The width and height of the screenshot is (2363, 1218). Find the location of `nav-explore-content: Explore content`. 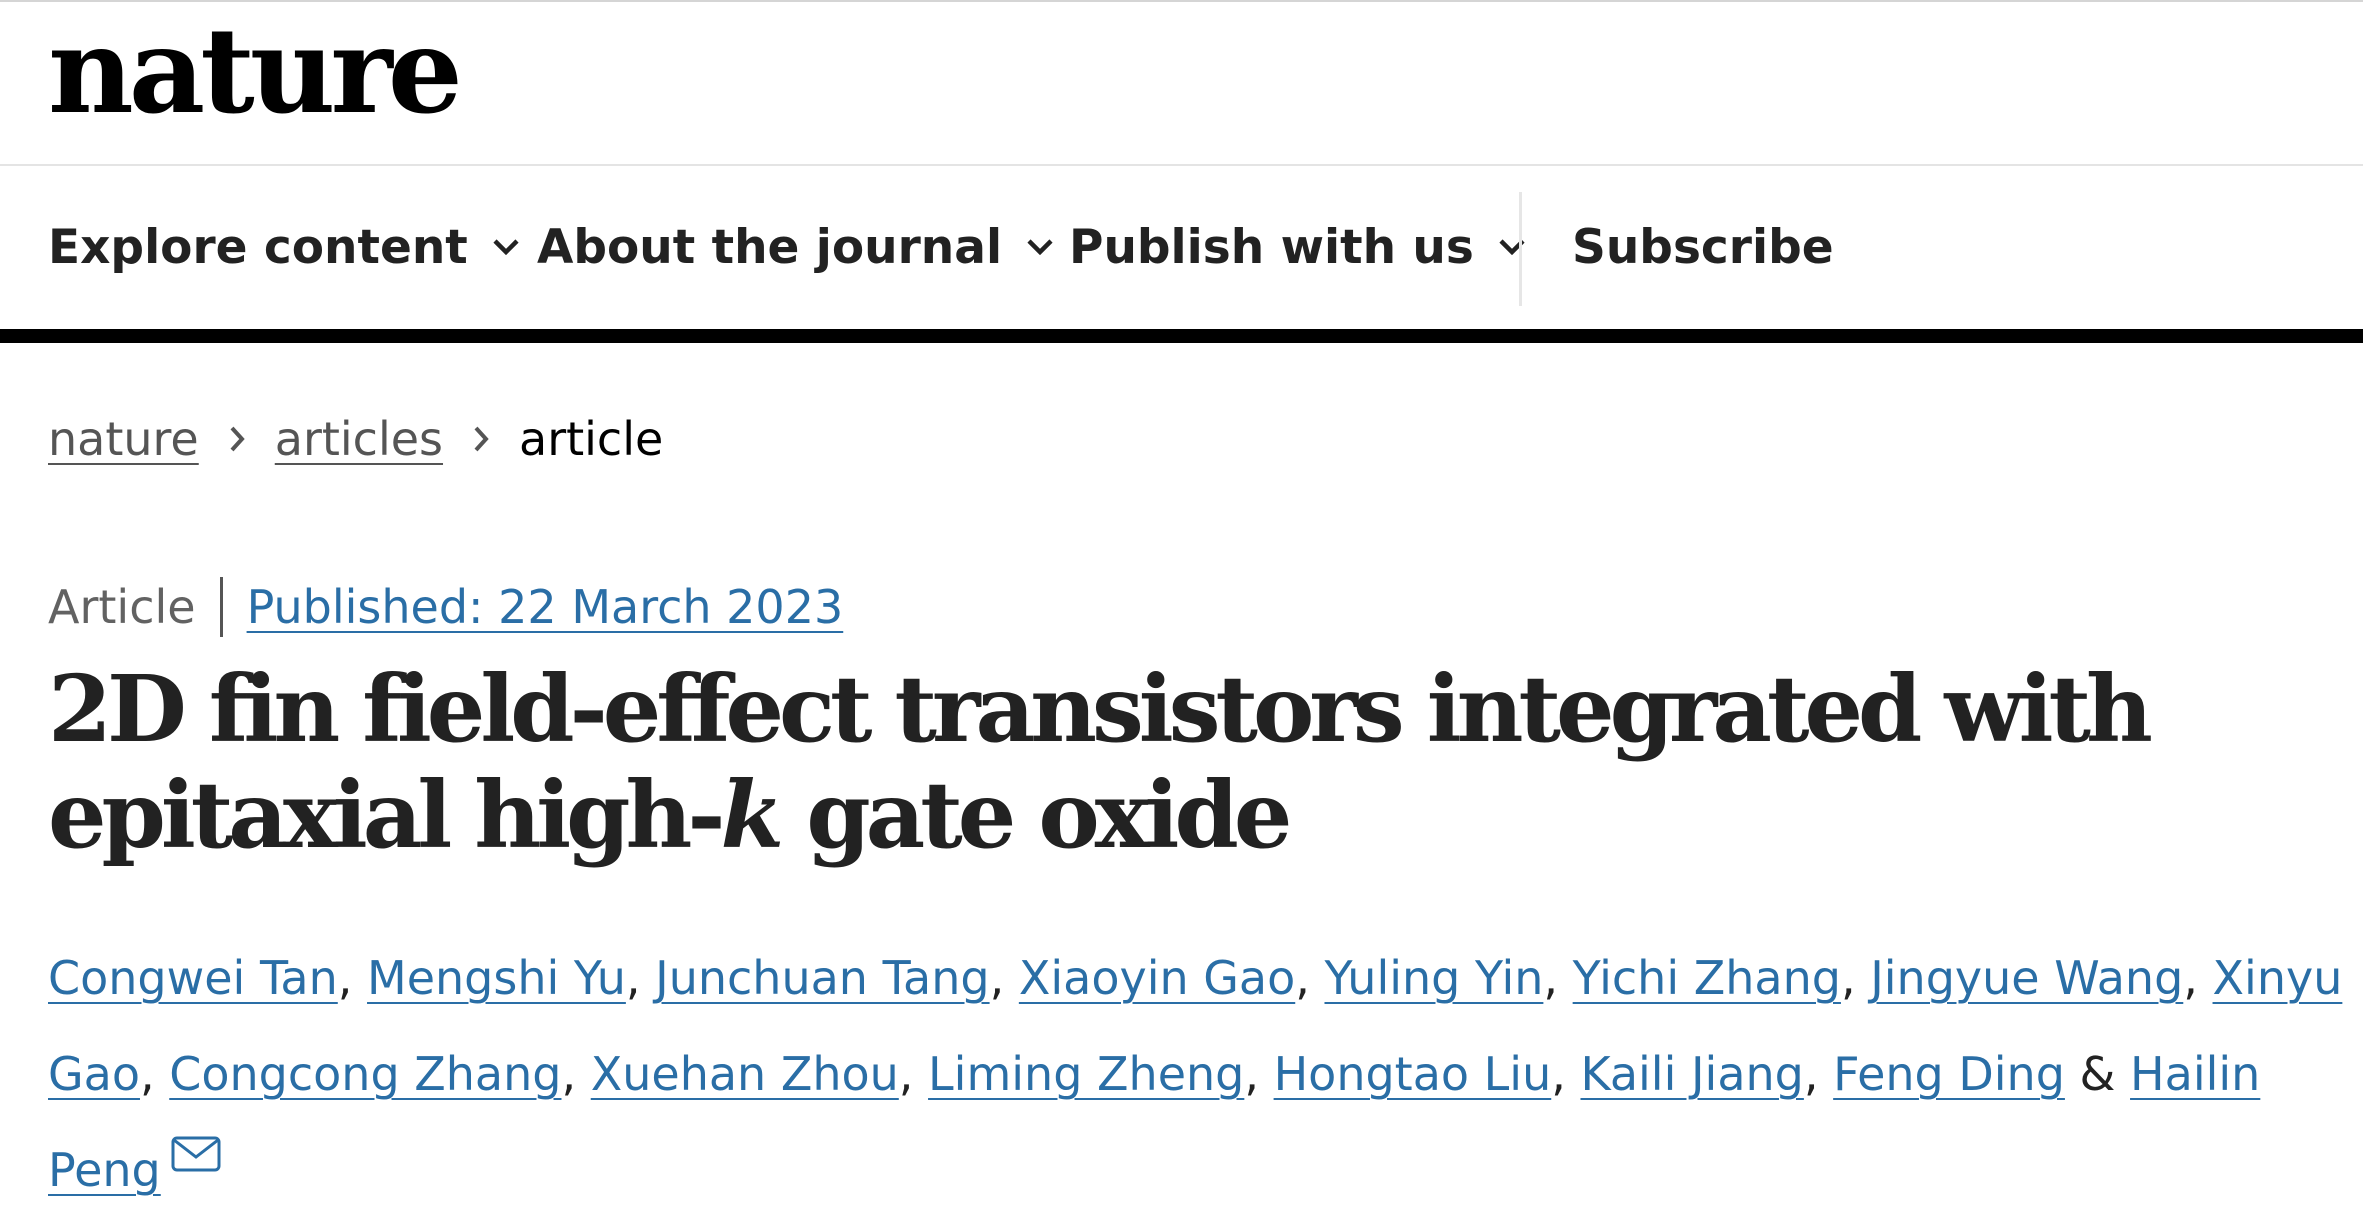

nav-explore-content: Explore content is located at coordinates (284, 247).